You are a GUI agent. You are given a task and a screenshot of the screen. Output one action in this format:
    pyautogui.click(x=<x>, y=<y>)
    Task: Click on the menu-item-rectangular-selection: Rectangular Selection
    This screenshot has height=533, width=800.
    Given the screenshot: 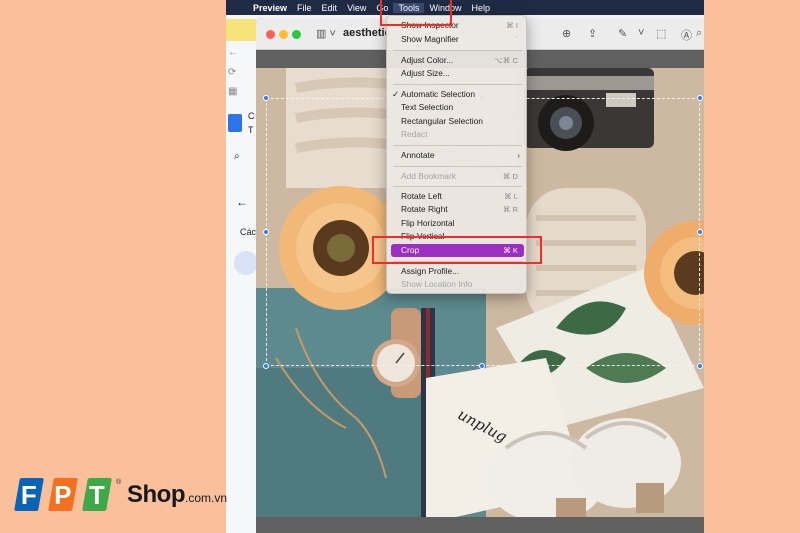 What is the action you would take?
    pyautogui.click(x=457, y=121)
    